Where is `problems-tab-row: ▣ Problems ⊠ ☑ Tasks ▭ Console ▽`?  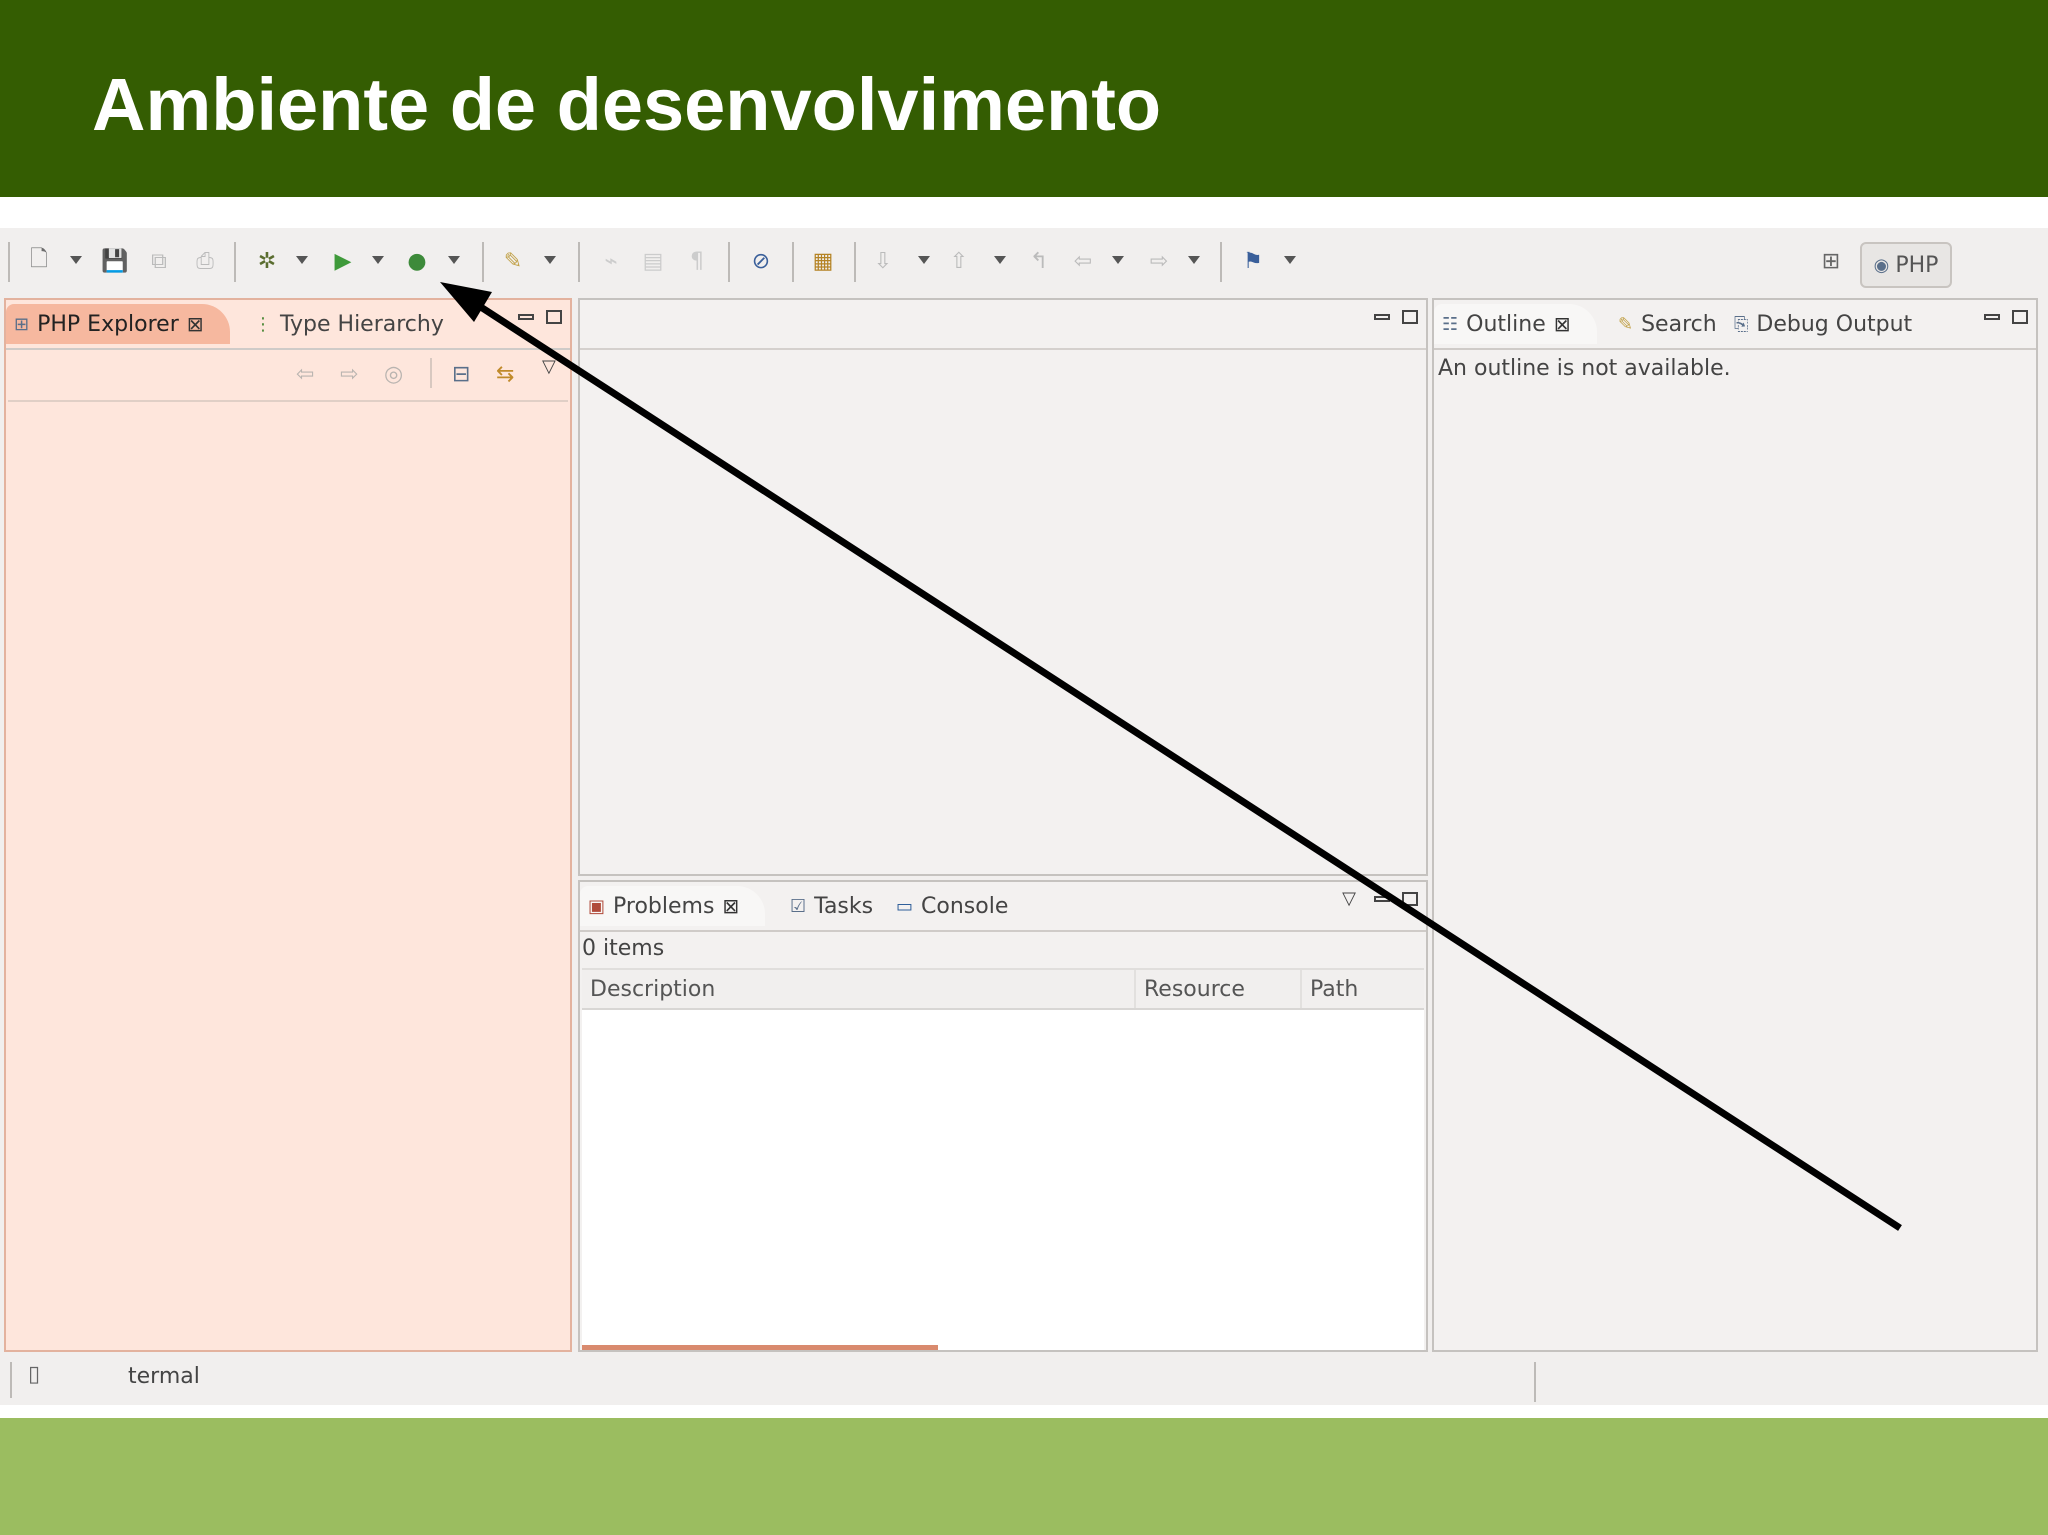 problems-tab-row: ▣ Problems ⊠ ☑ Tasks ▭ Console ▽ is located at coordinates (1003, 907).